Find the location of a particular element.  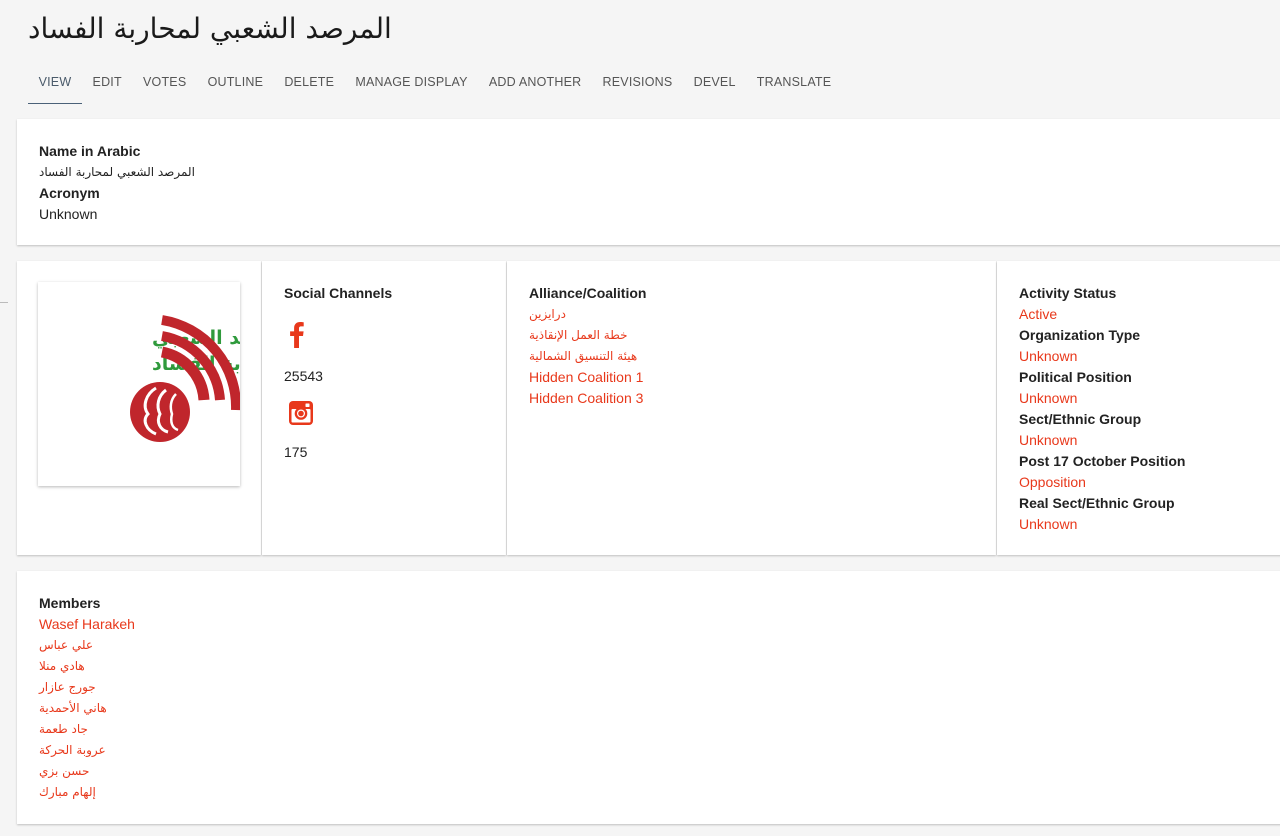

alliance-item: هيئة التنسيق الشمالية is located at coordinates (587, 356).